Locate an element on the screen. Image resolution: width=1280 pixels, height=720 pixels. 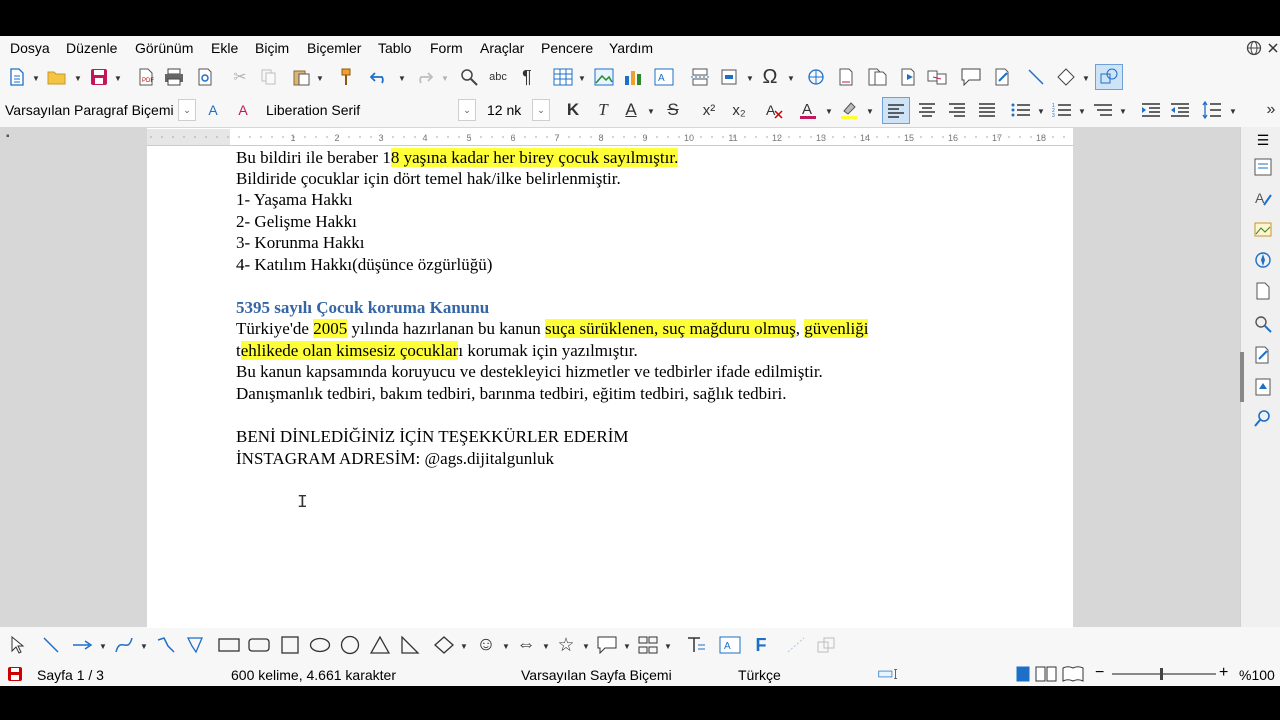
font-size-dropdown: ⌄ is located at coordinates (541, 110).